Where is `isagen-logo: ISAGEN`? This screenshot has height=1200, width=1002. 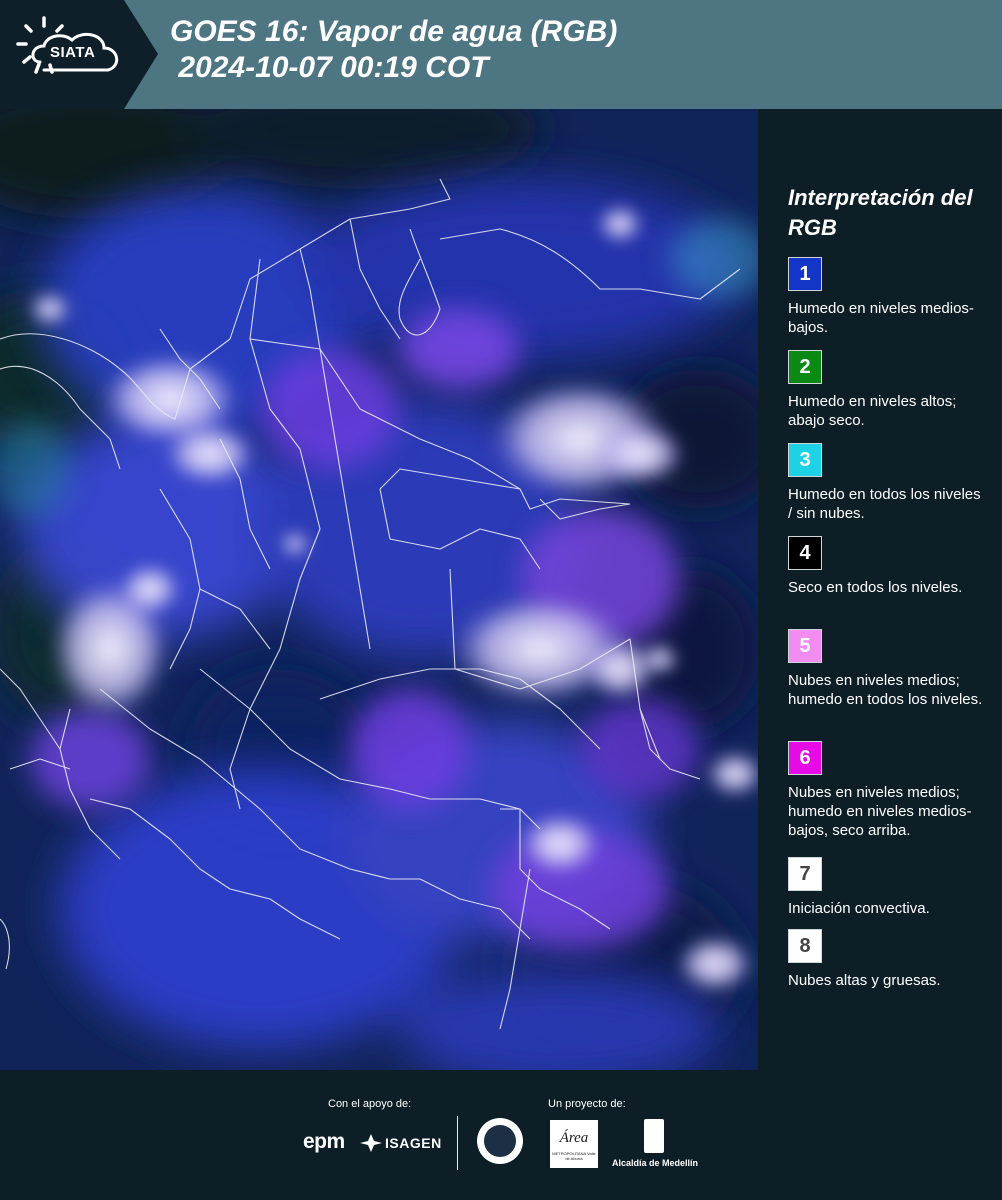
isagen-logo: ISAGEN is located at coordinates (413, 1143).